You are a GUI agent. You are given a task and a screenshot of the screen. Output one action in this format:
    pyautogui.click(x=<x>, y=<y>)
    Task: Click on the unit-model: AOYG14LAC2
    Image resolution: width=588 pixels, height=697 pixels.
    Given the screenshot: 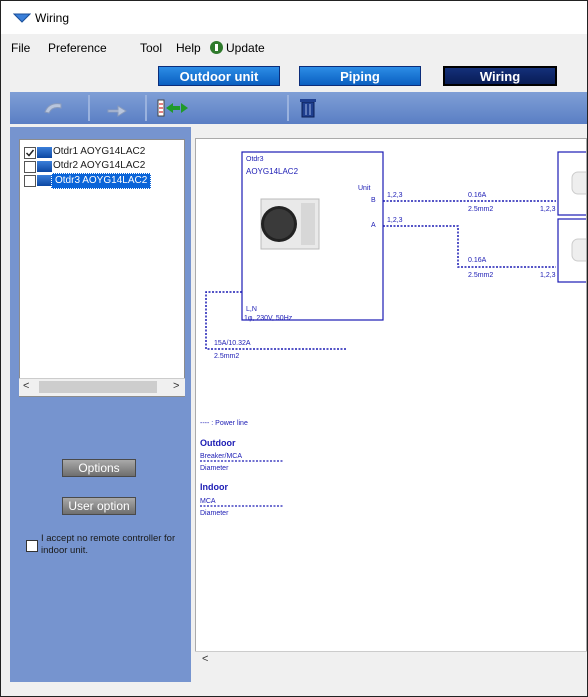 What is the action you would take?
    pyautogui.click(x=272, y=171)
    